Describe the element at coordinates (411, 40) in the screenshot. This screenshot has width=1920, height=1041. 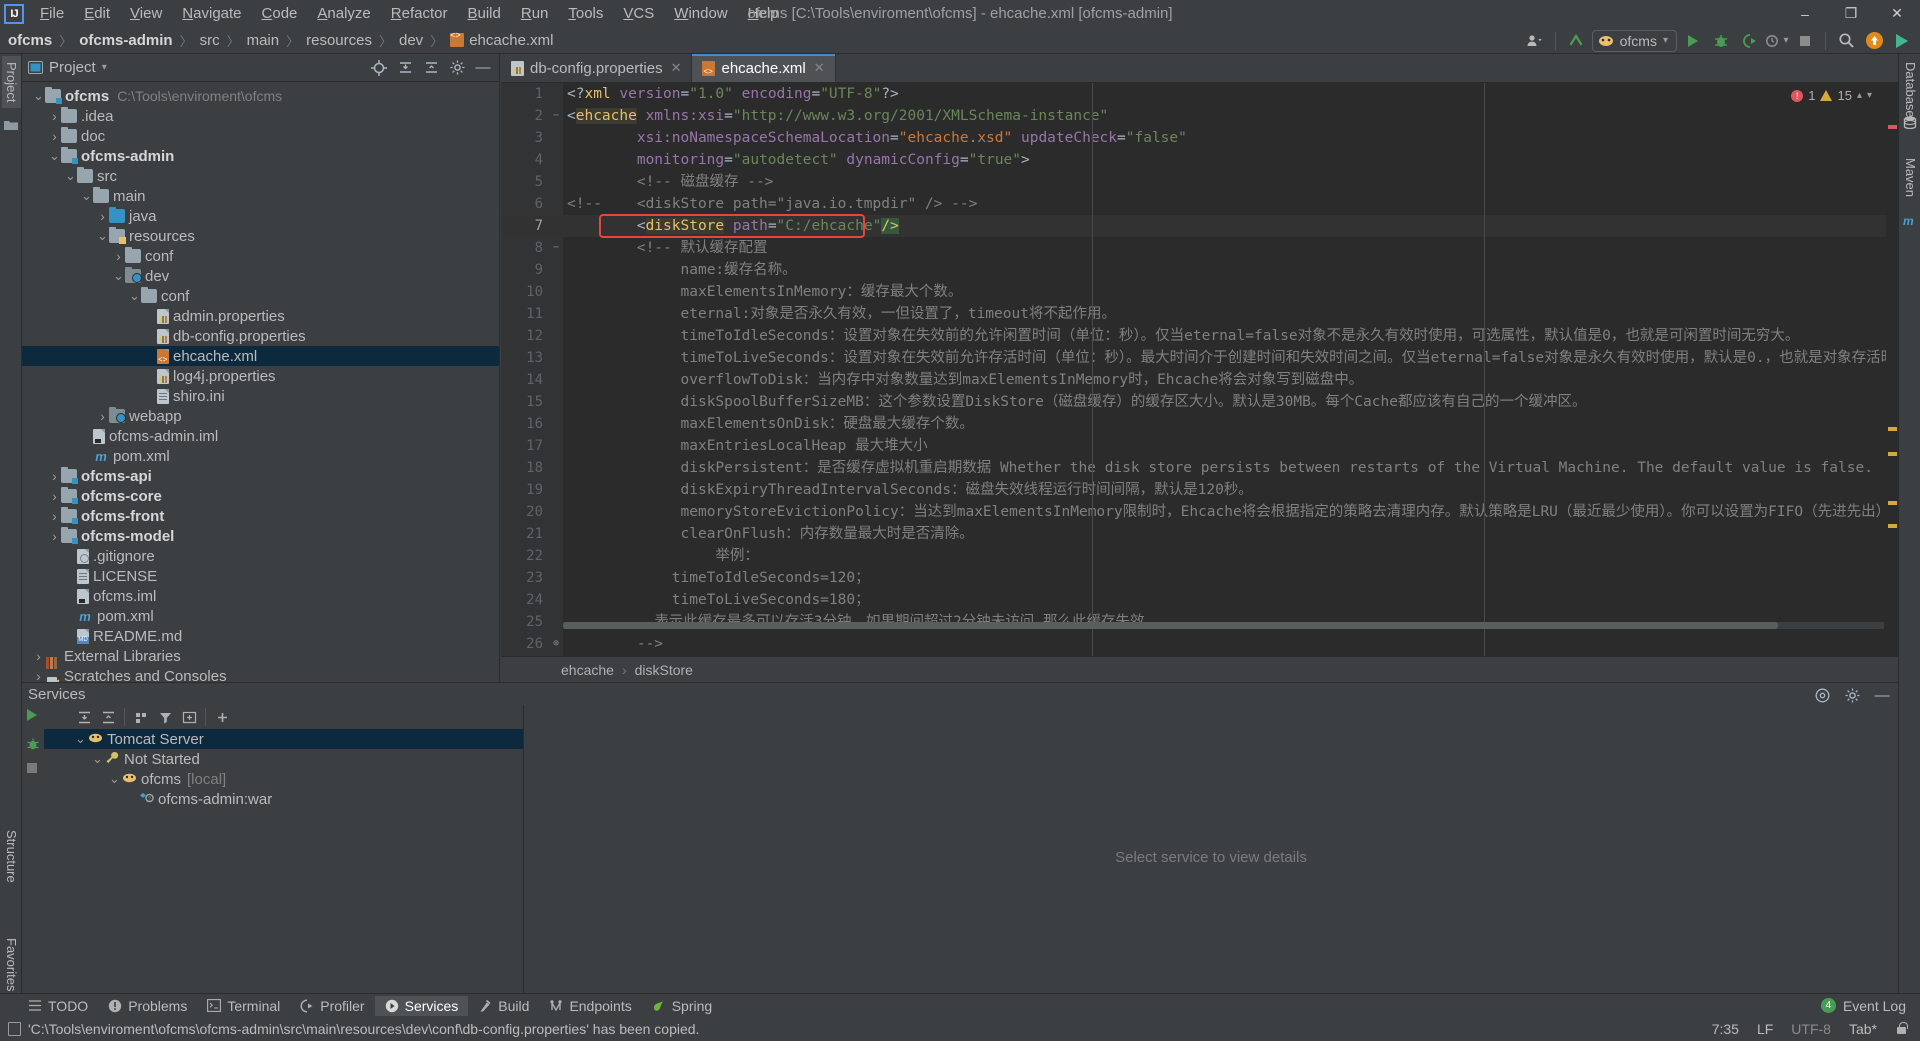
I see `breadcrumb-item-dev: dev` at that location.